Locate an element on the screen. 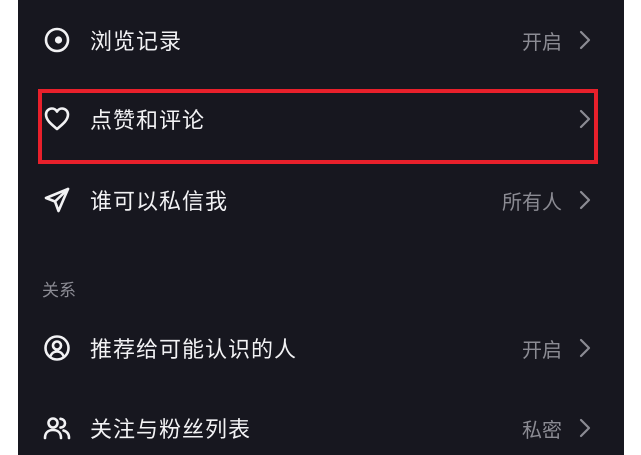  user-circle-icon is located at coordinates (57, 348).